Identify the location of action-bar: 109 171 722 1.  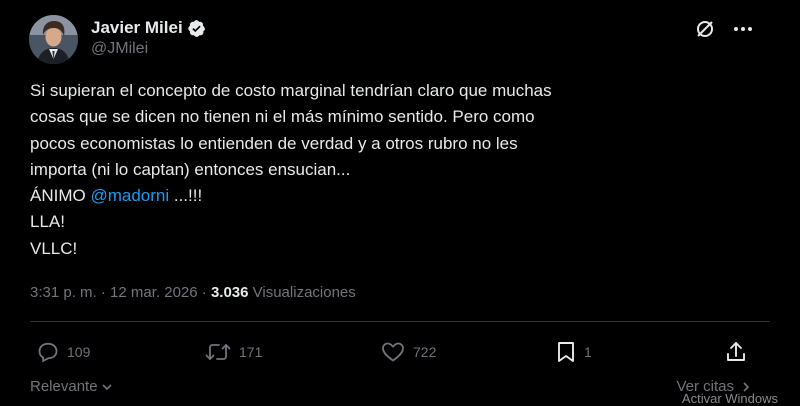
(392, 352).